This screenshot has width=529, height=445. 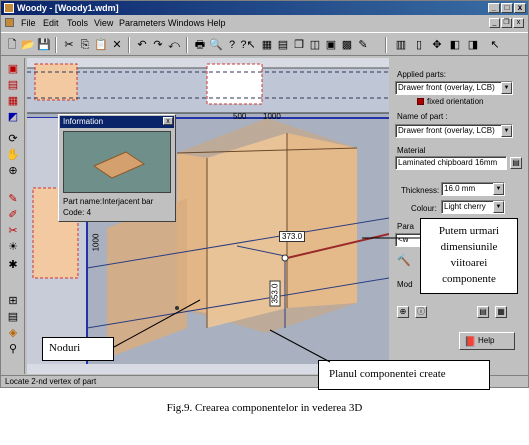 I want to click on applied-parts-select: Drawer front (overlay, LCB) ▼, so click(x=454, y=88).